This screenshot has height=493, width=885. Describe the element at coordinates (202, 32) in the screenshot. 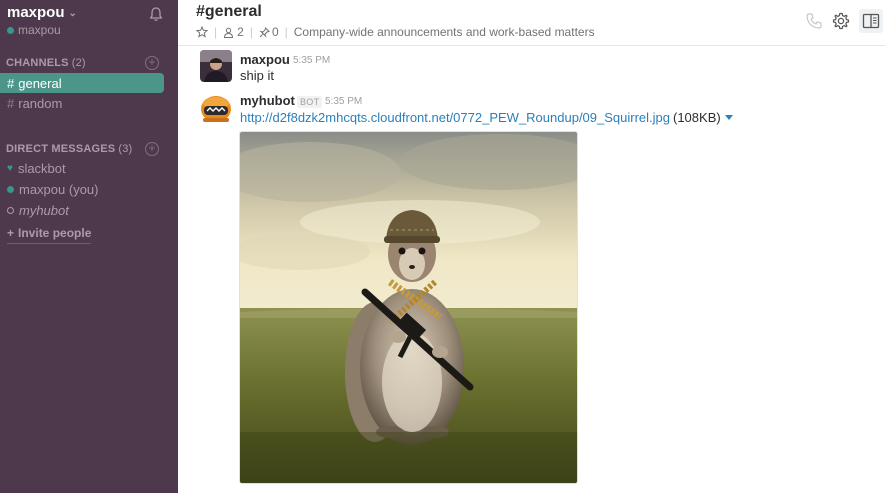

I see `star-icon` at that location.